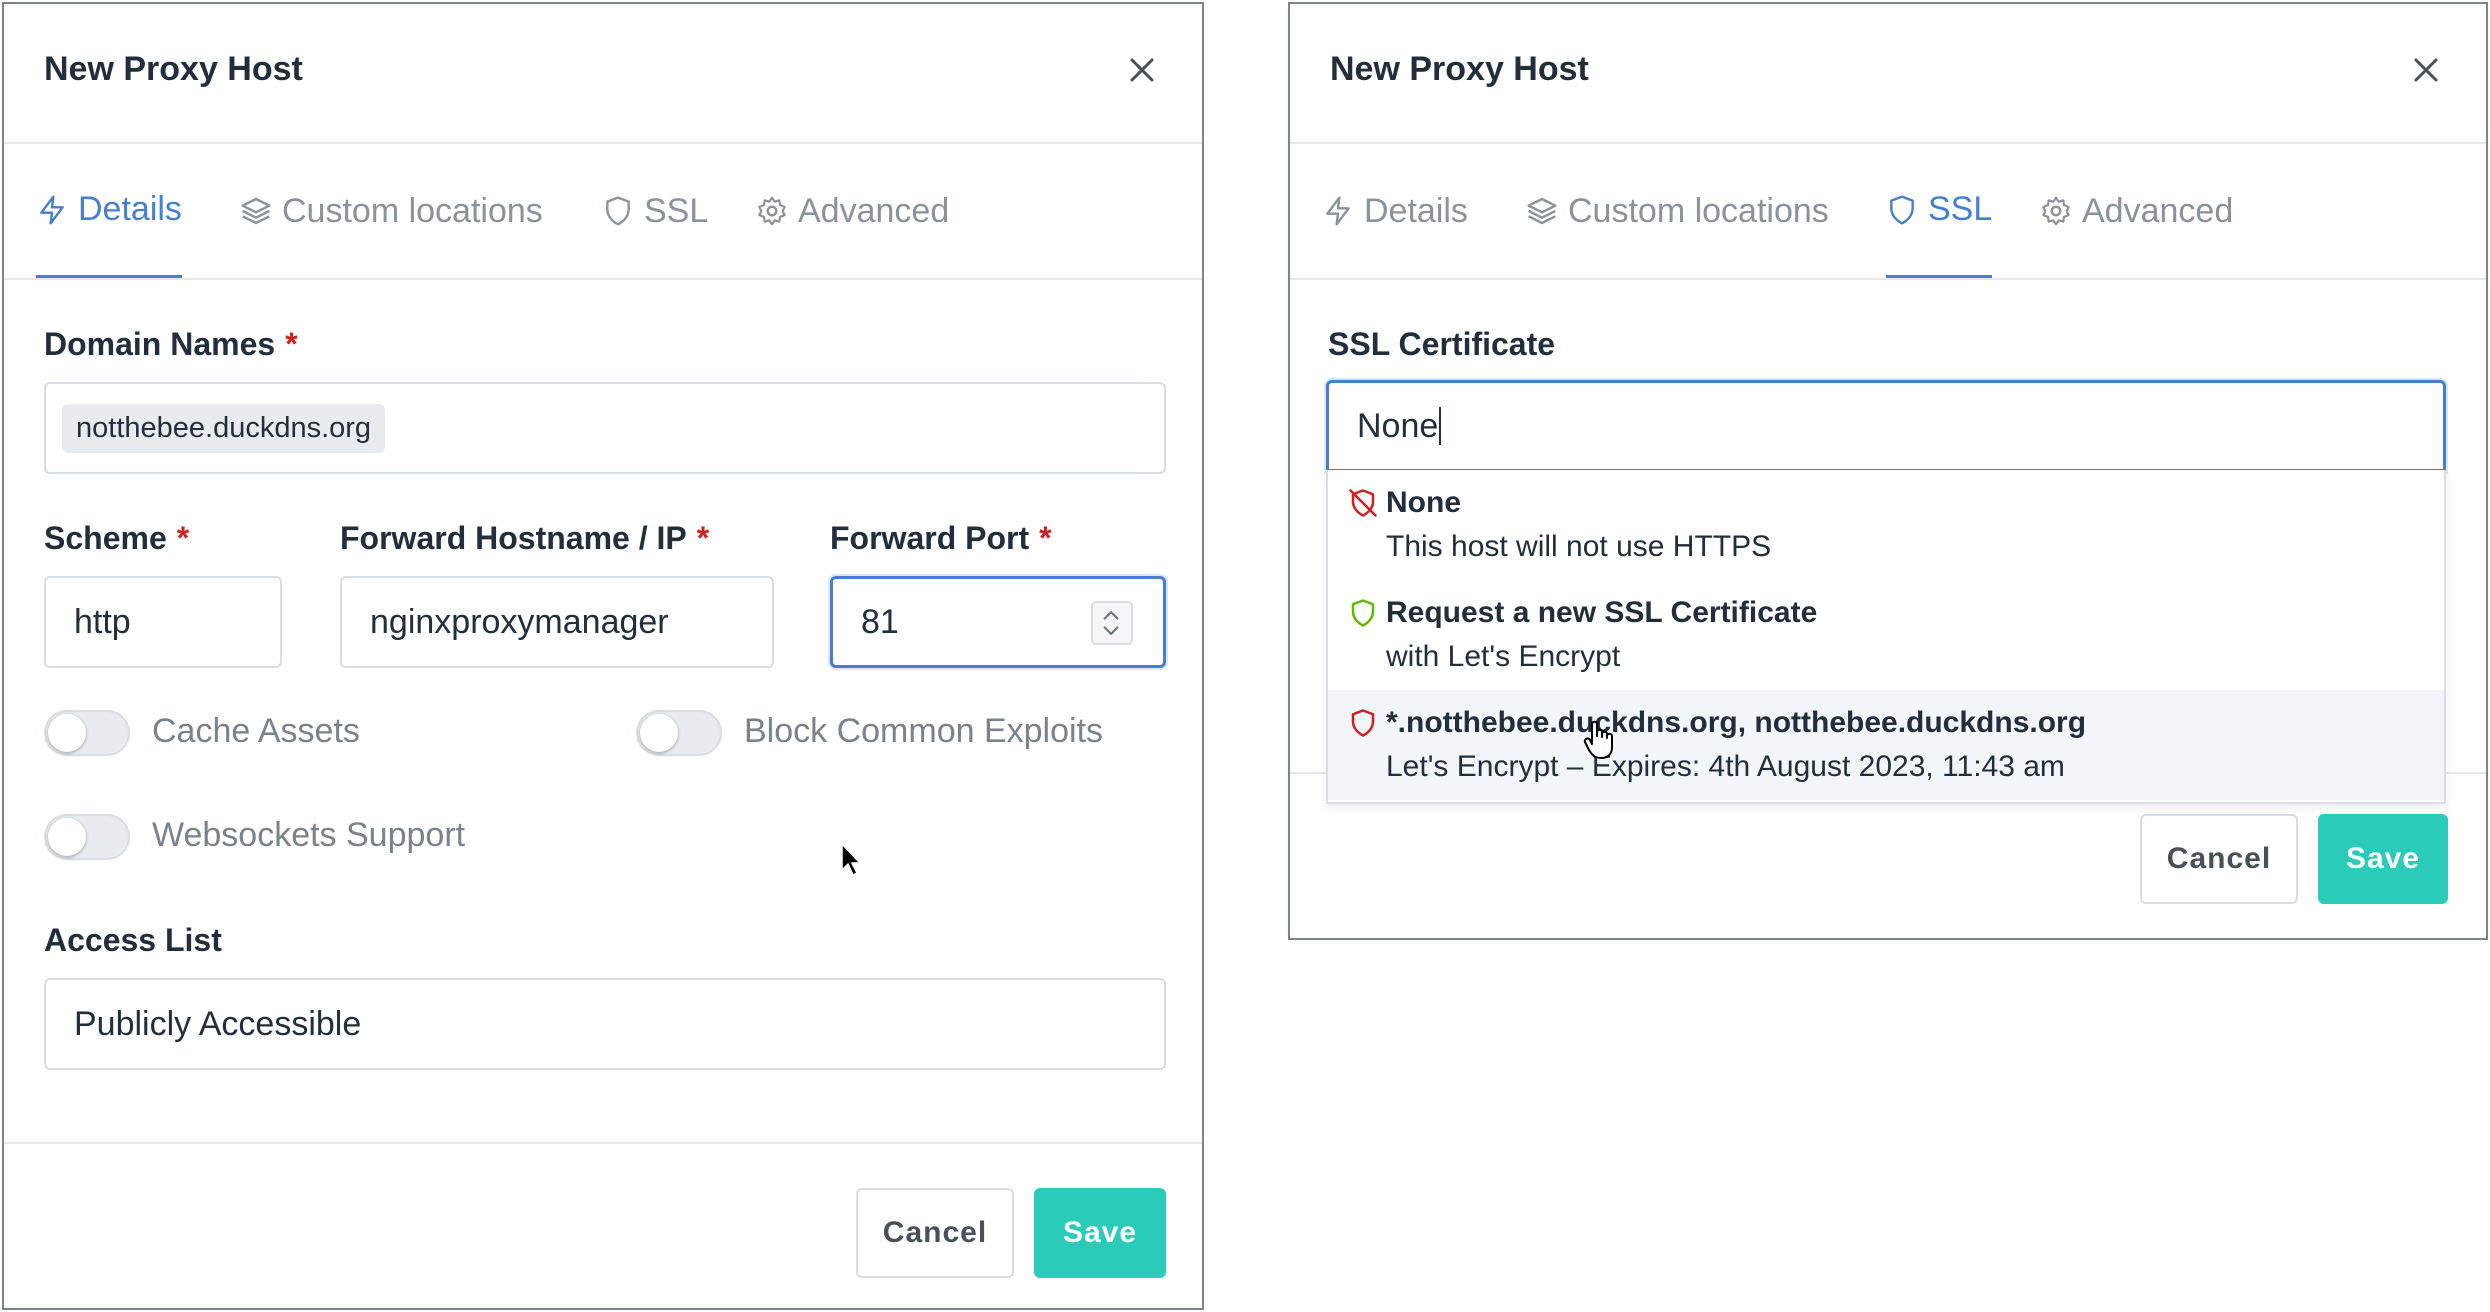 This screenshot has width=2490, height=1312. What do you see at coordinates (851, 859) in the screenshot?
I see `mouse-pointer-icon` at bounding box center [851, 859].